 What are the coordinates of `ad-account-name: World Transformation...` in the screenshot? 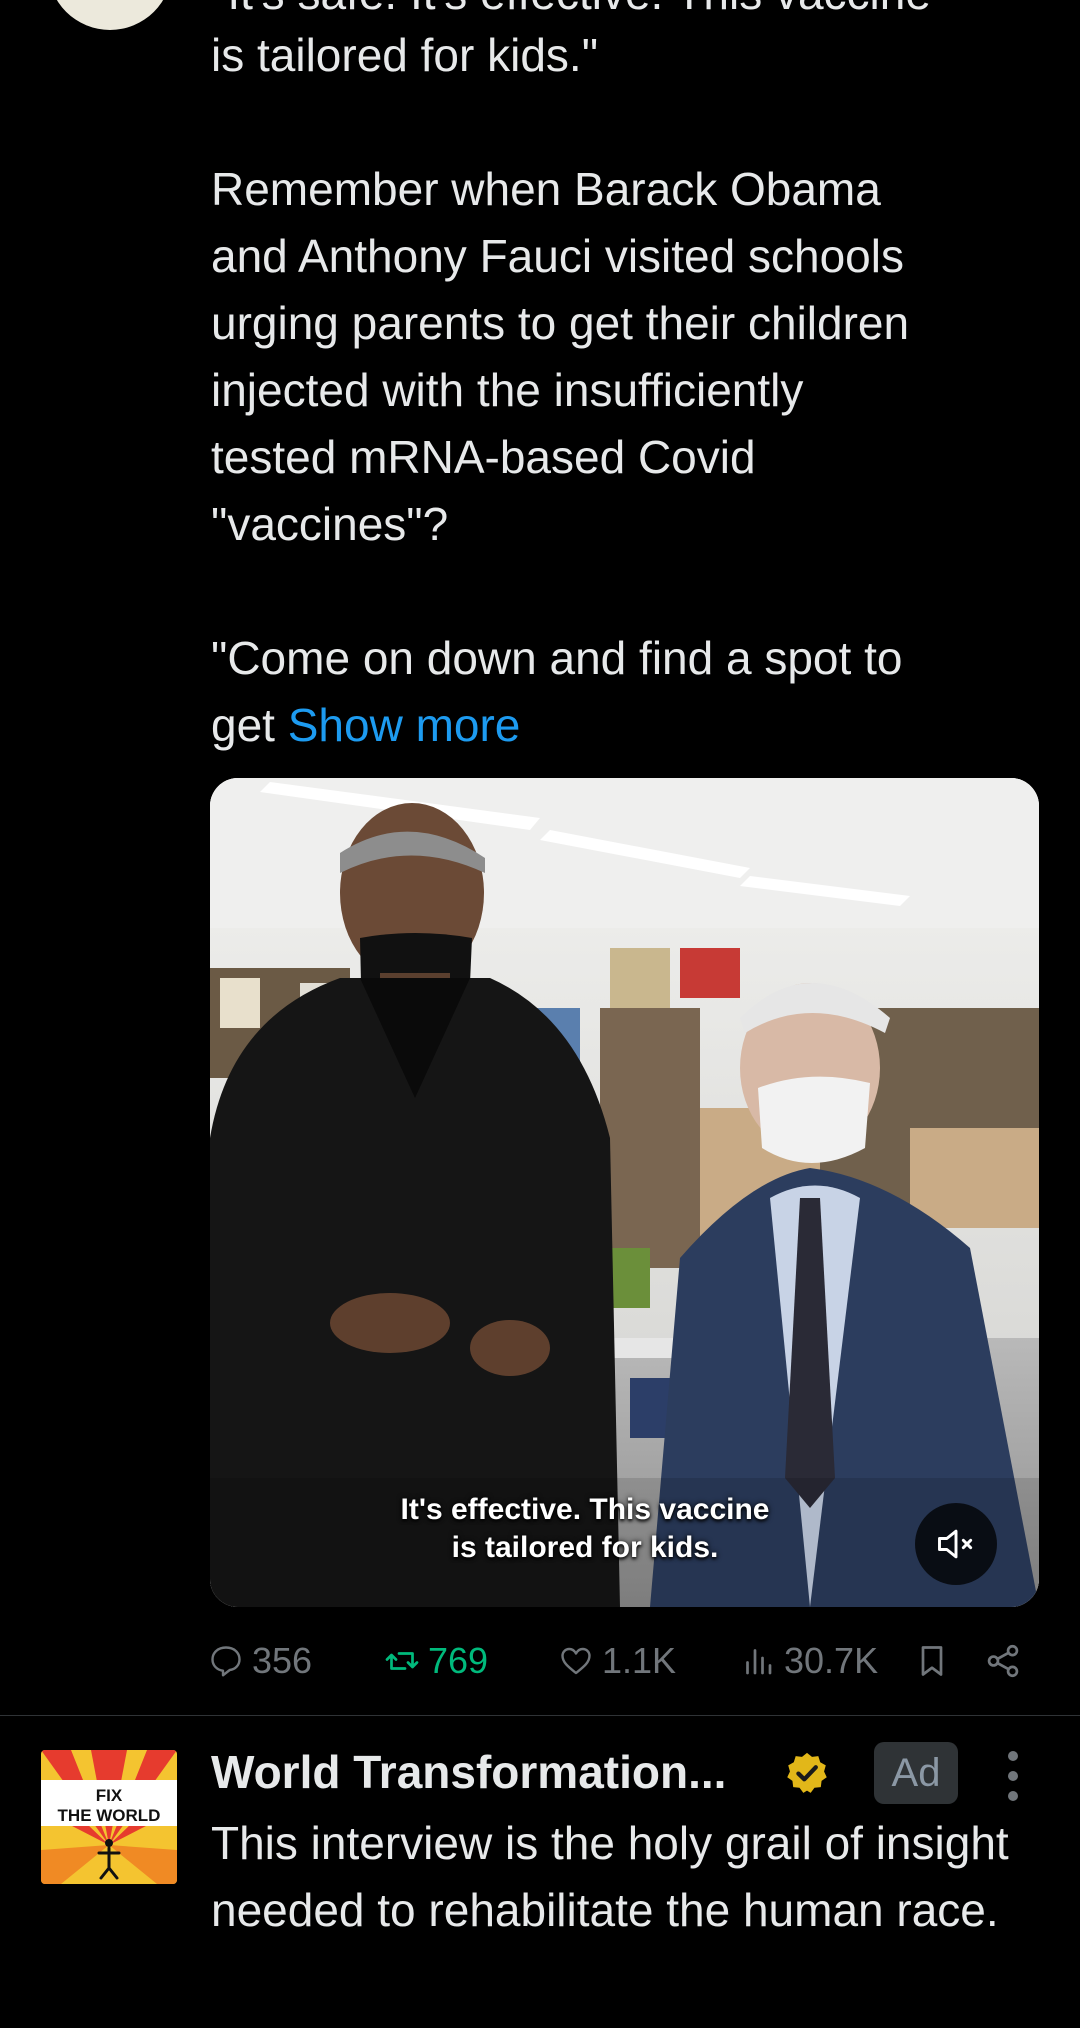 It's located at (468, 1772).